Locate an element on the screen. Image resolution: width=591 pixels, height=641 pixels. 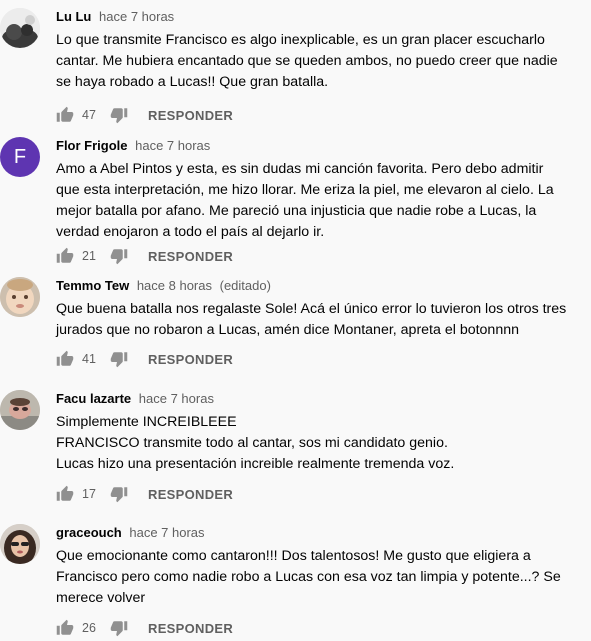
like-count: 26 is located at coordinates (89, 628).